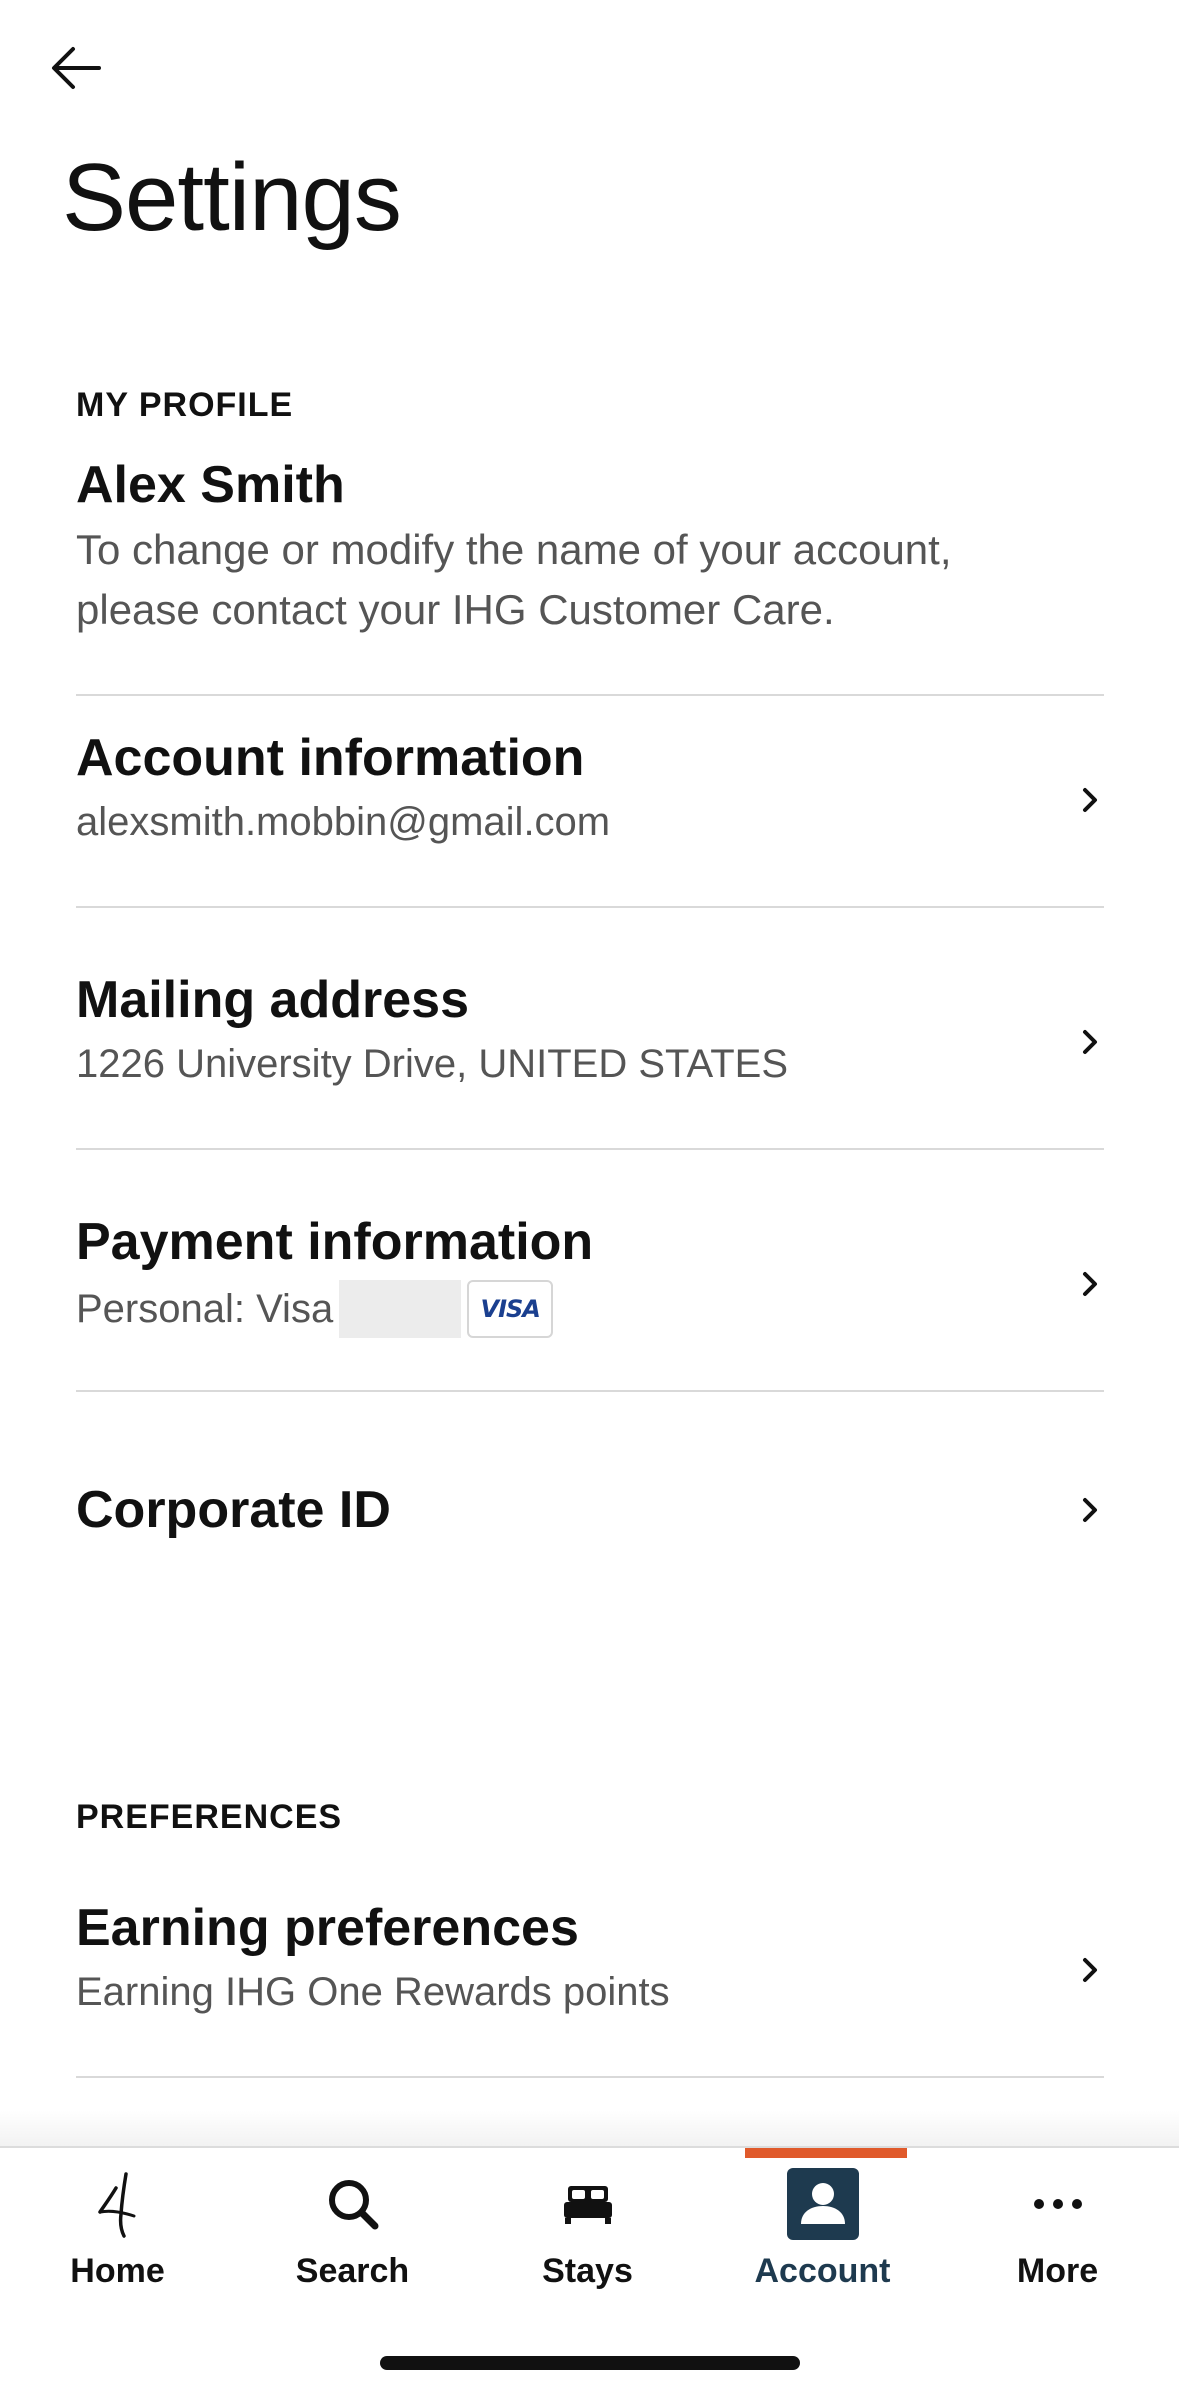 The height and width of the screenshot is (2396, 1179). What do you see at coordinates (432, 1064) in the screenshot?
I see `row-subtitle: 1226 University Drive, UNITED STATES` at bounding box center [432, 1064].